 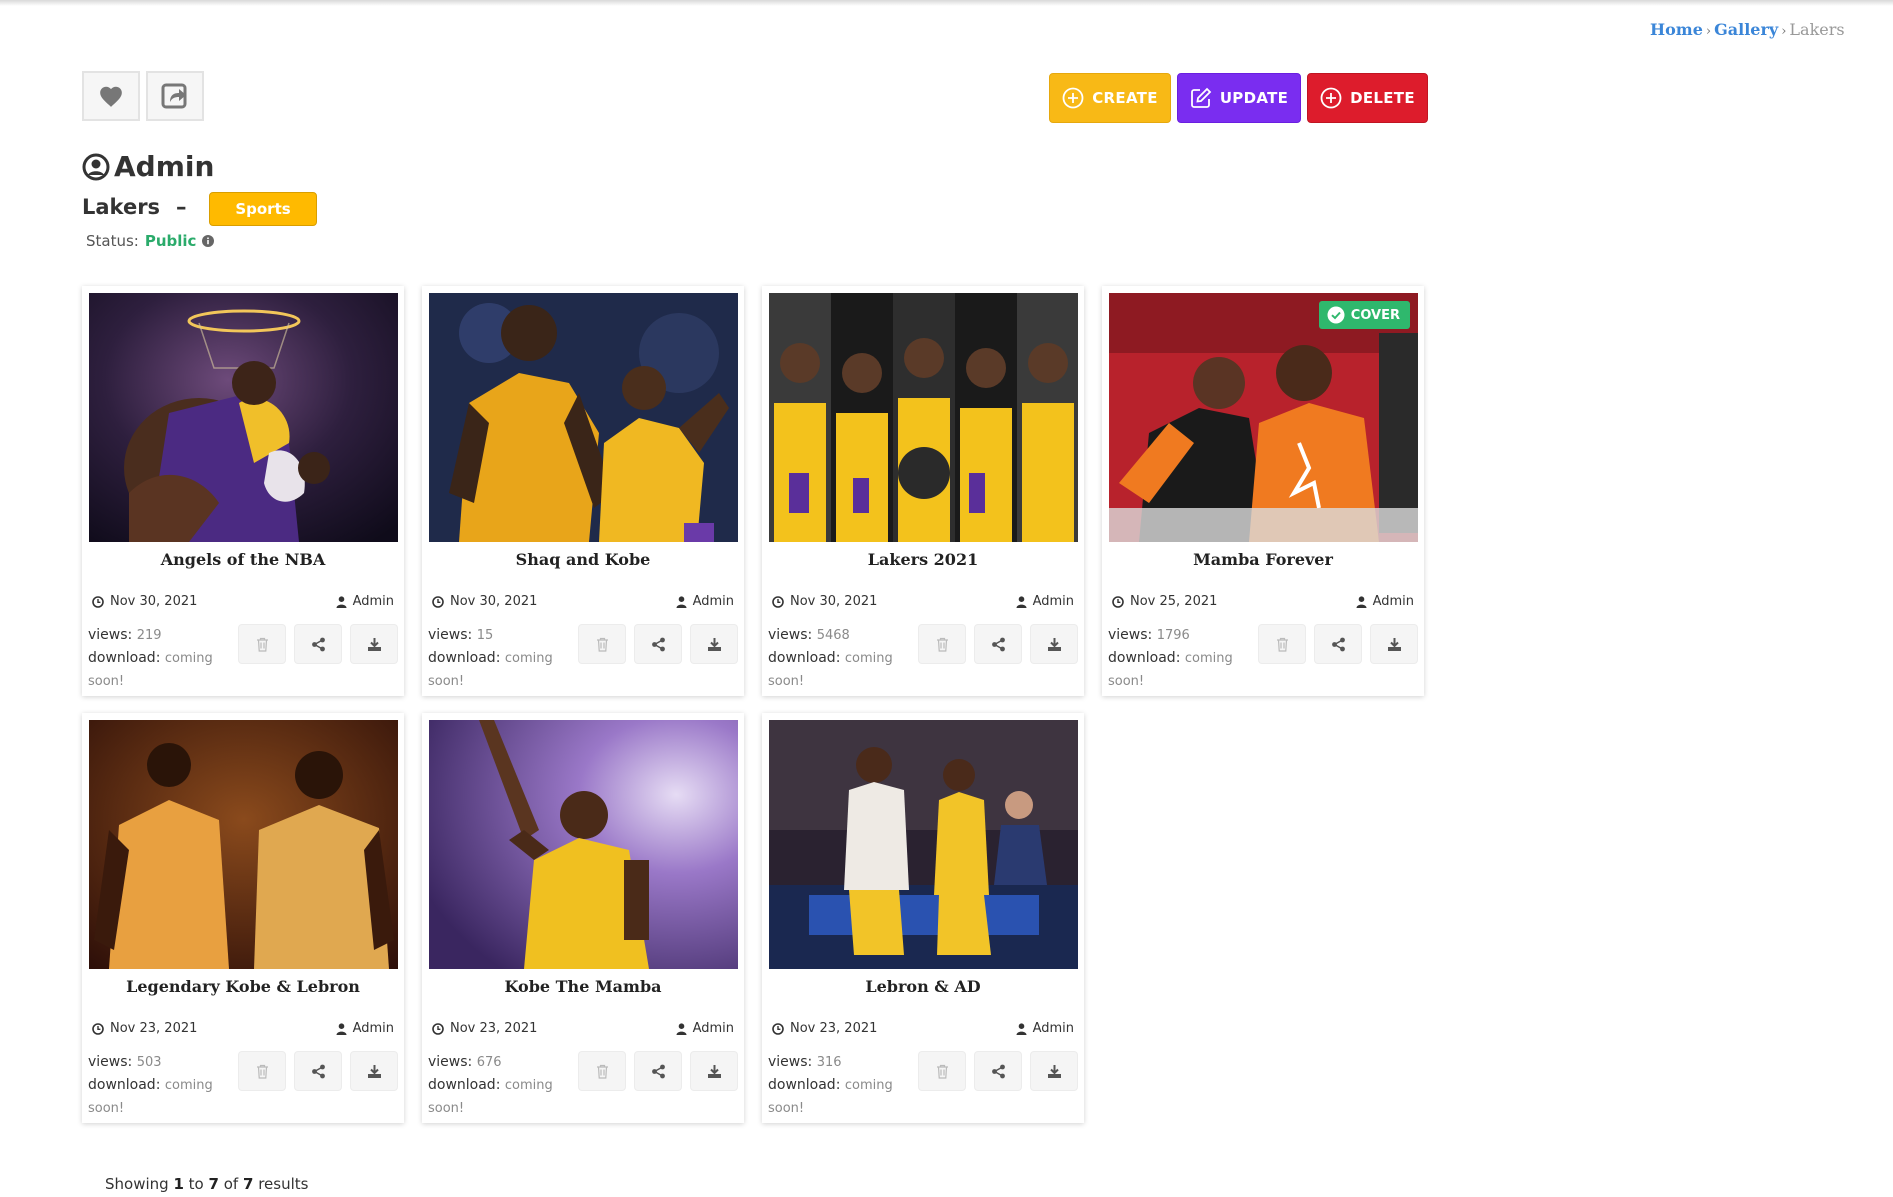 What do you see at coordinates (163, 1085) in the screenshot?
I see `photo-stats: views: 503 download: coming soon!` at bounding box center [163, 1085].